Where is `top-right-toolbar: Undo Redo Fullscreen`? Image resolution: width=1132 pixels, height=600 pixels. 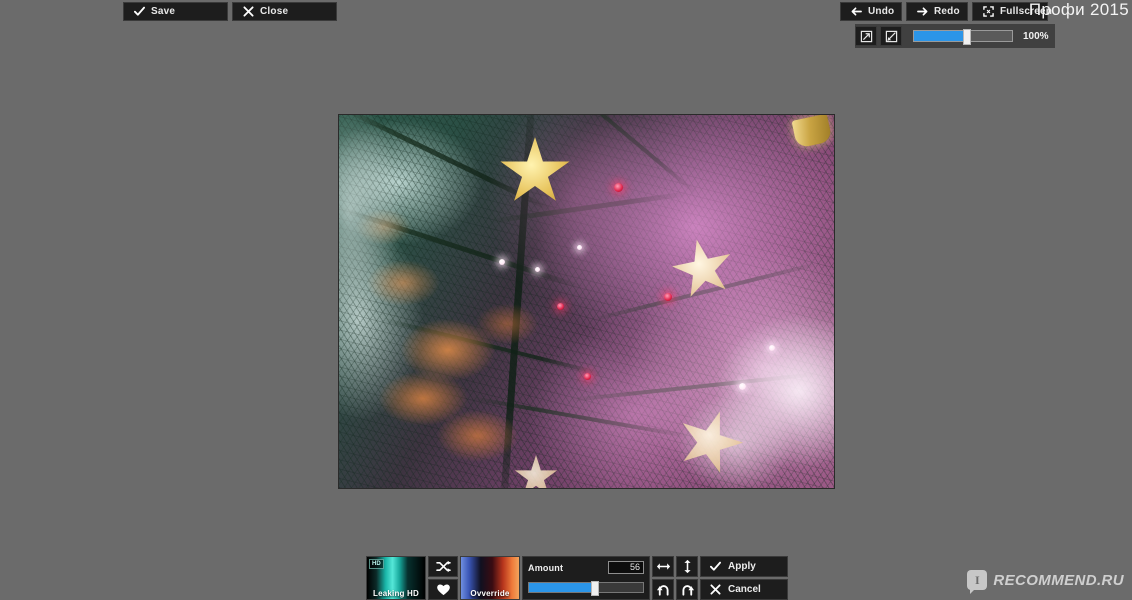
top-right-toolbar: Undo Redo Fullscreen is located at coordinates (946, 11).